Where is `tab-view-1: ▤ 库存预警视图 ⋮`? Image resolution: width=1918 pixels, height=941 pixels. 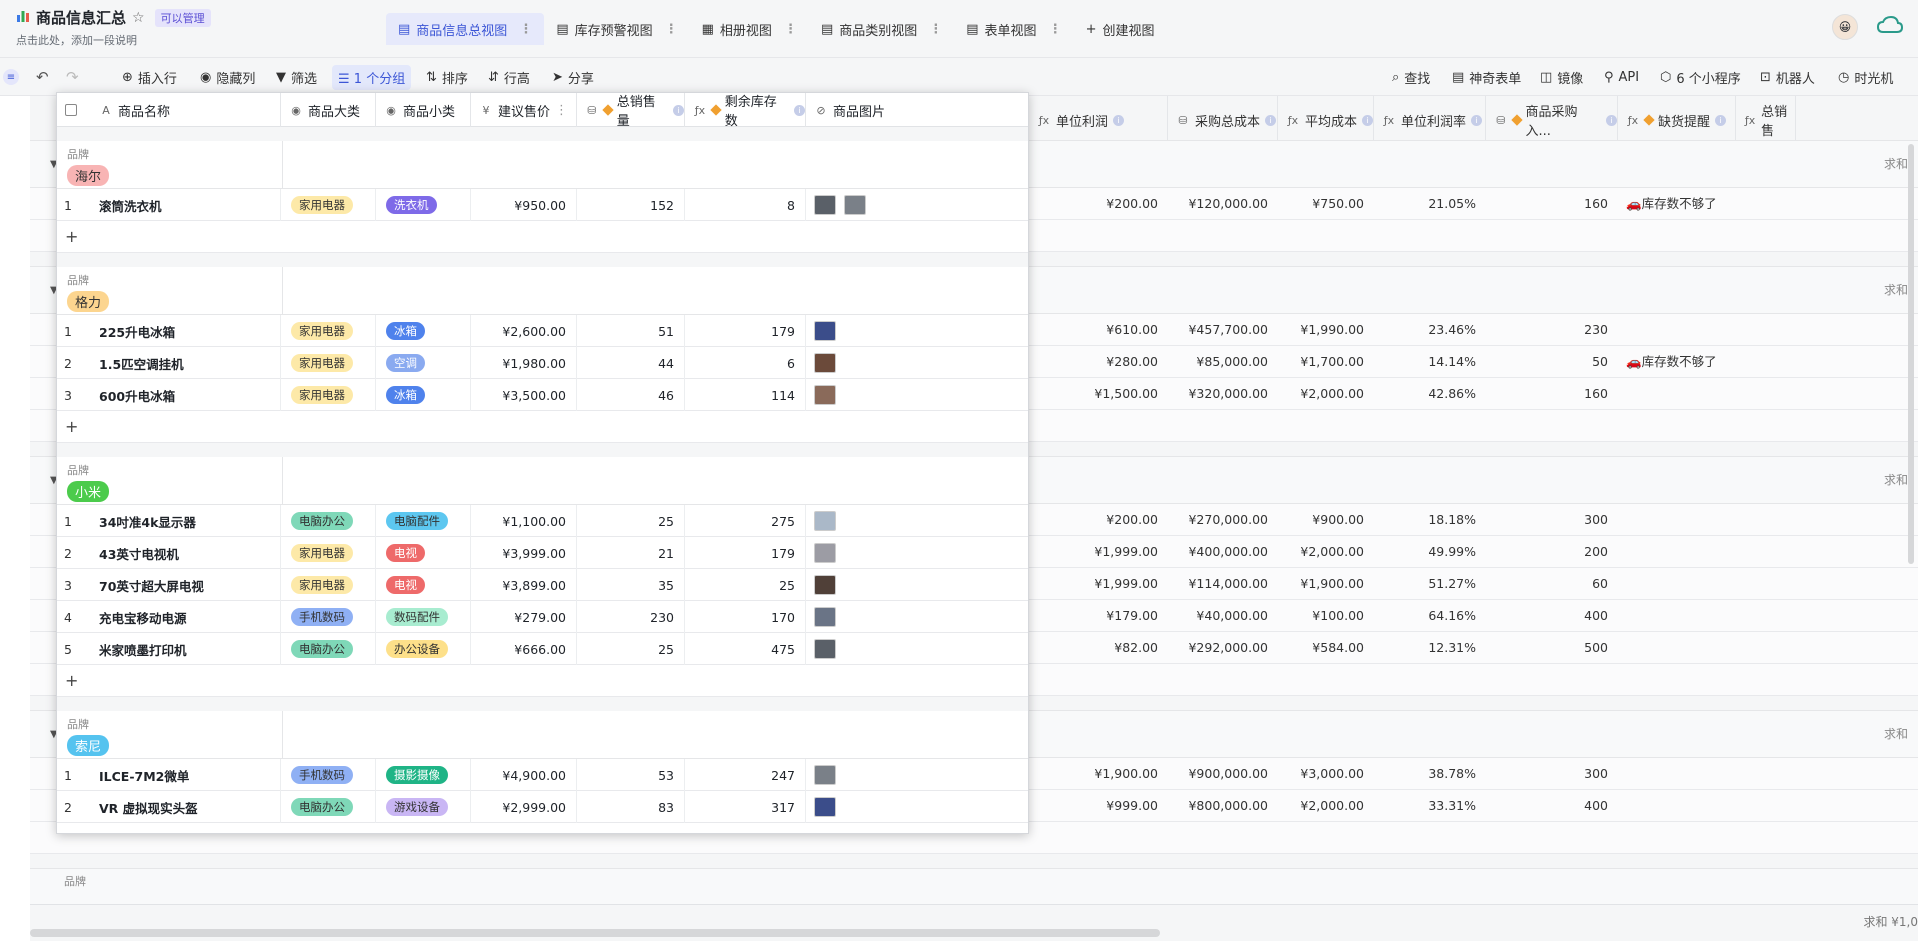
tab-view-1: ▤ 库存预警视图 ⋮ is located at coordinates (616, 29).